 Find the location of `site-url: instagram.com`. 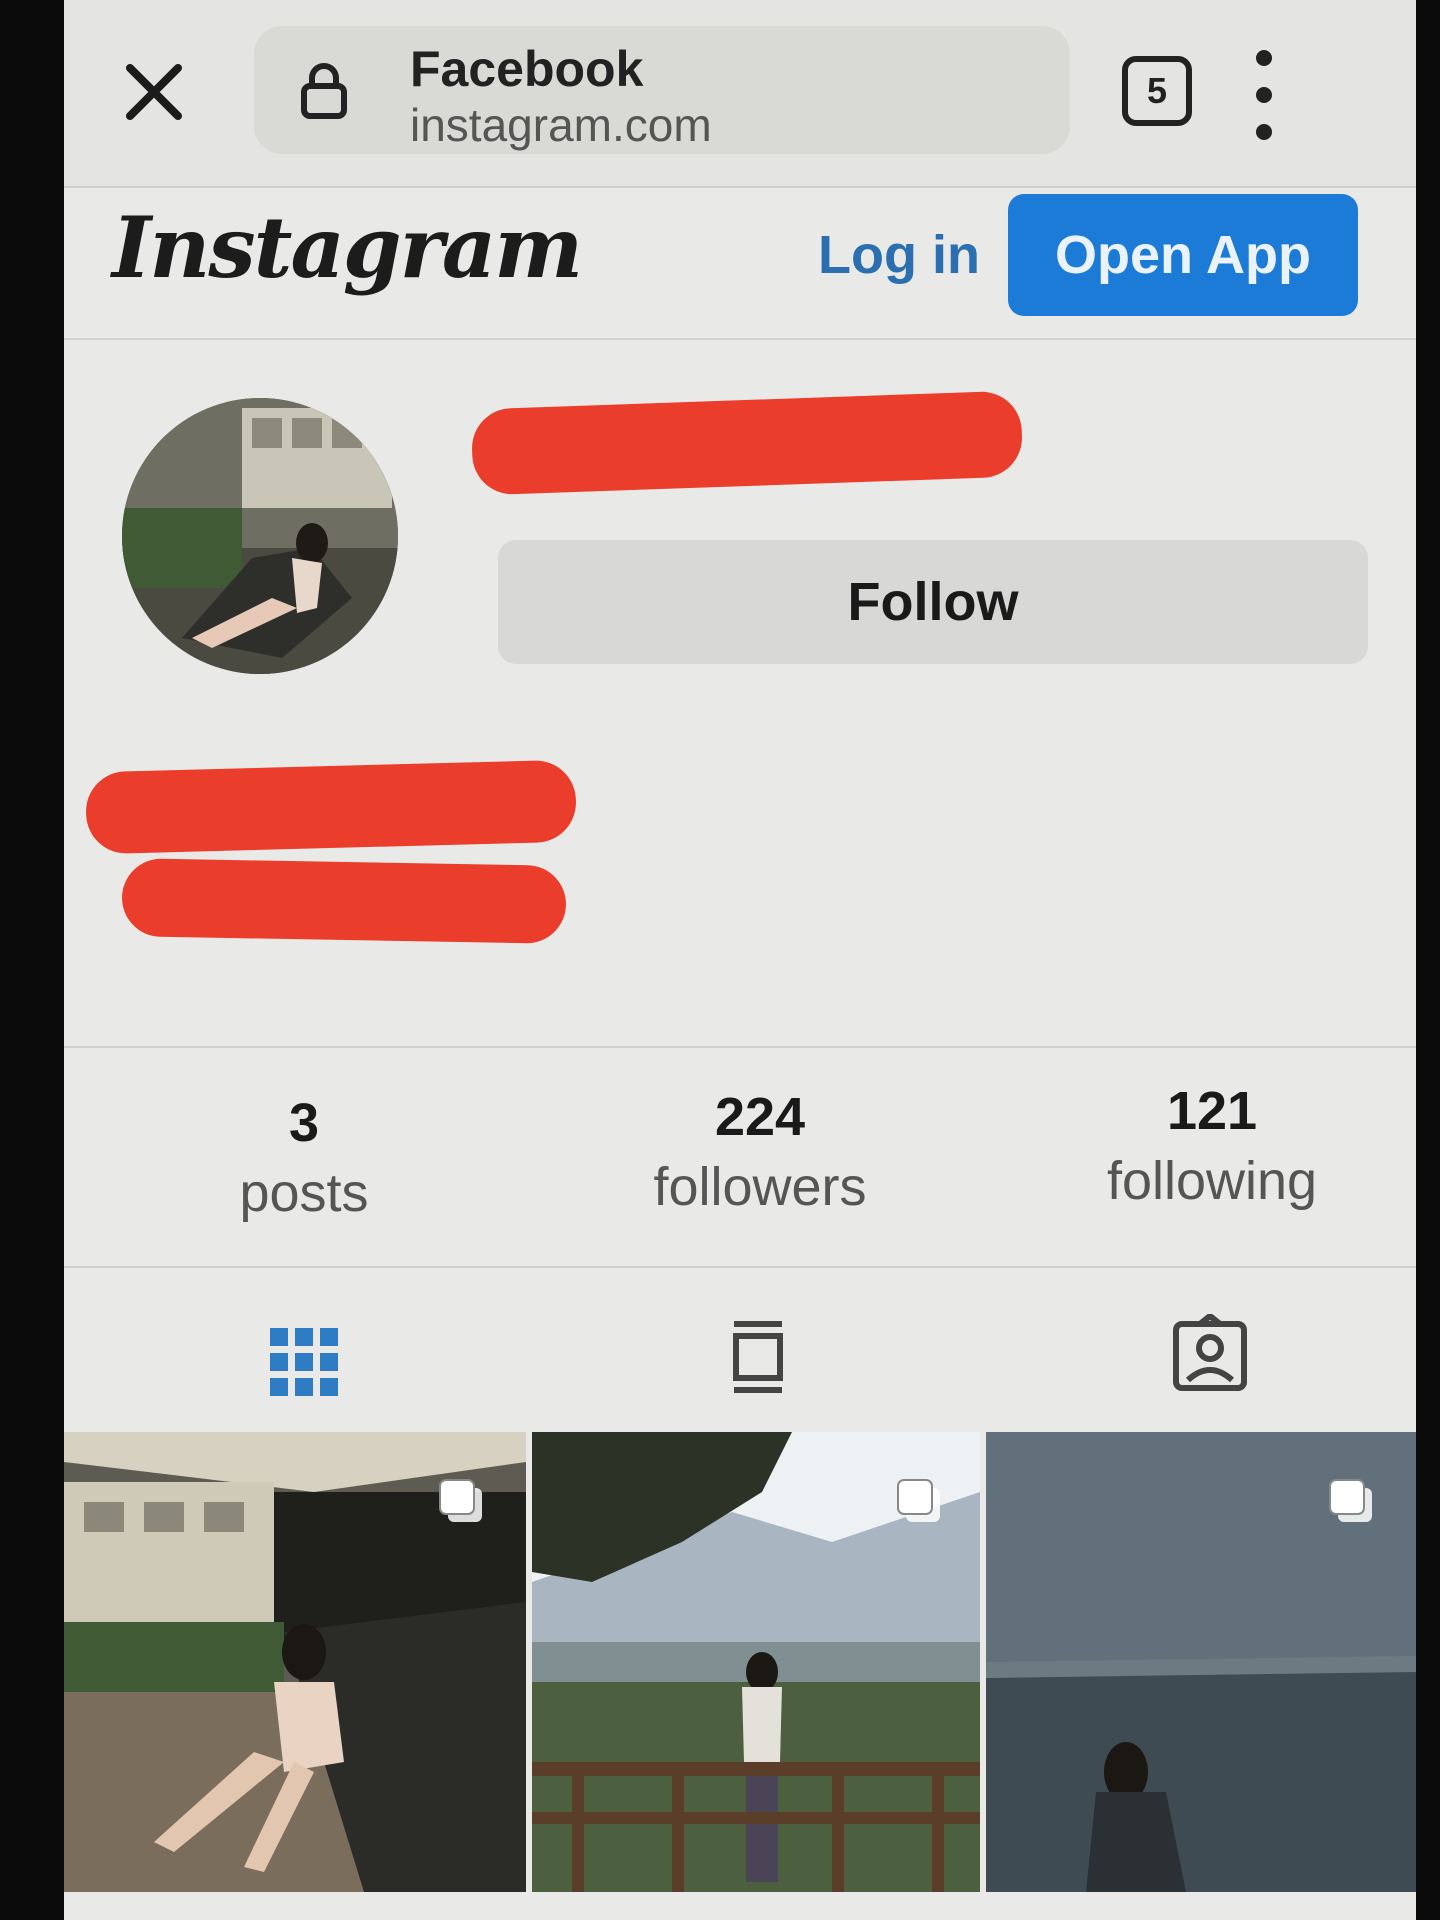

site-url: instagram.com is located at coordinates (561, 125).